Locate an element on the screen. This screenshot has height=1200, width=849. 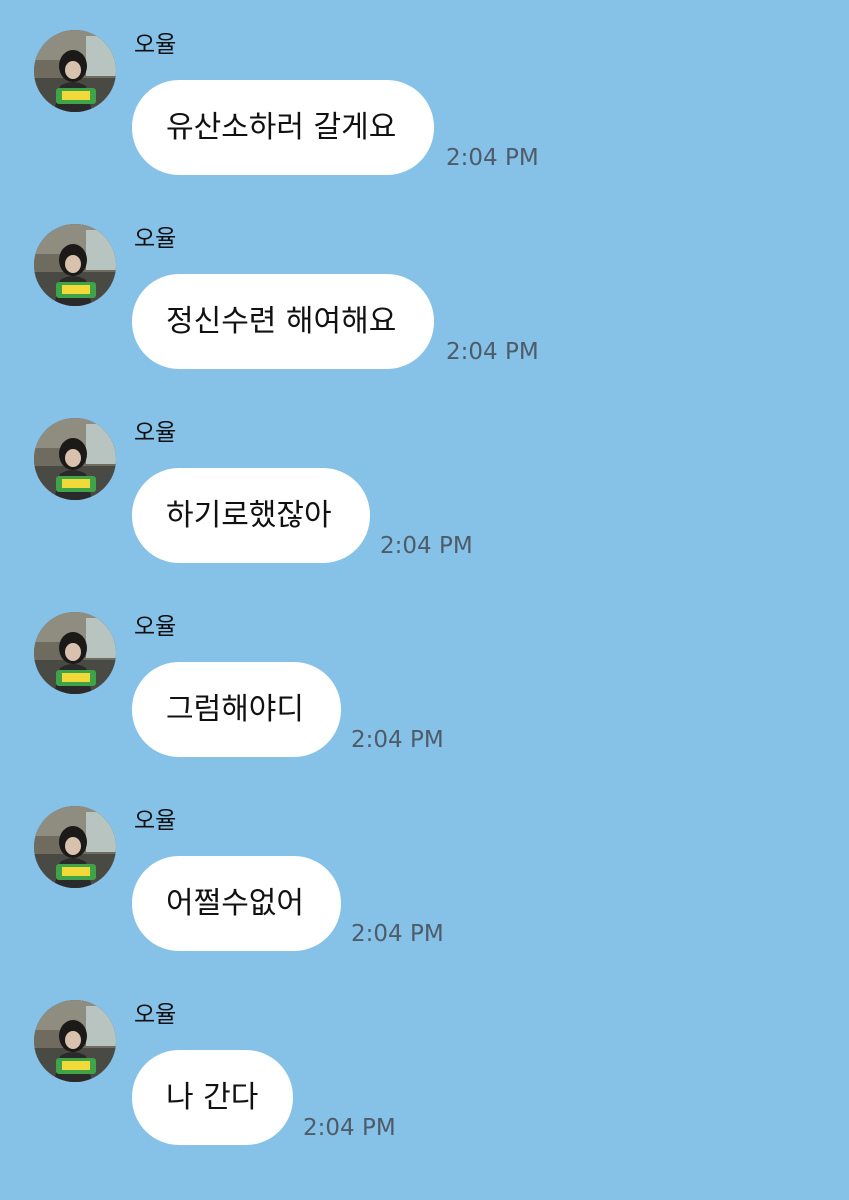
message-text: 정신수련 해여해요 is located at coordinates (281, 321).